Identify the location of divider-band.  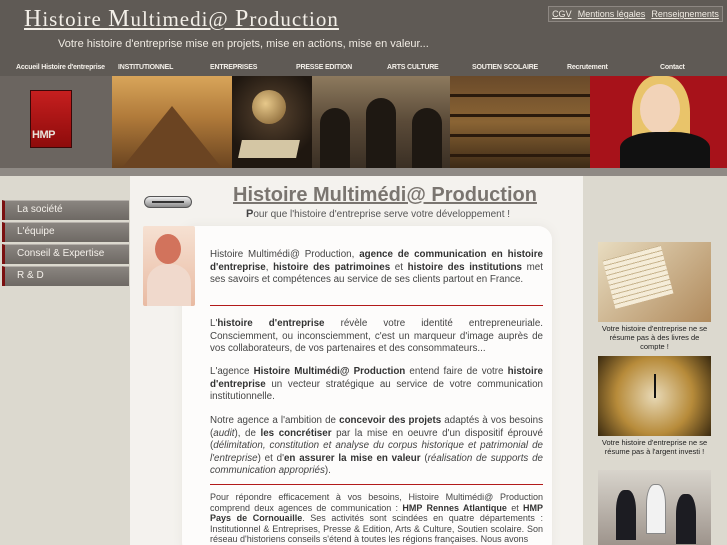
(363, 172).